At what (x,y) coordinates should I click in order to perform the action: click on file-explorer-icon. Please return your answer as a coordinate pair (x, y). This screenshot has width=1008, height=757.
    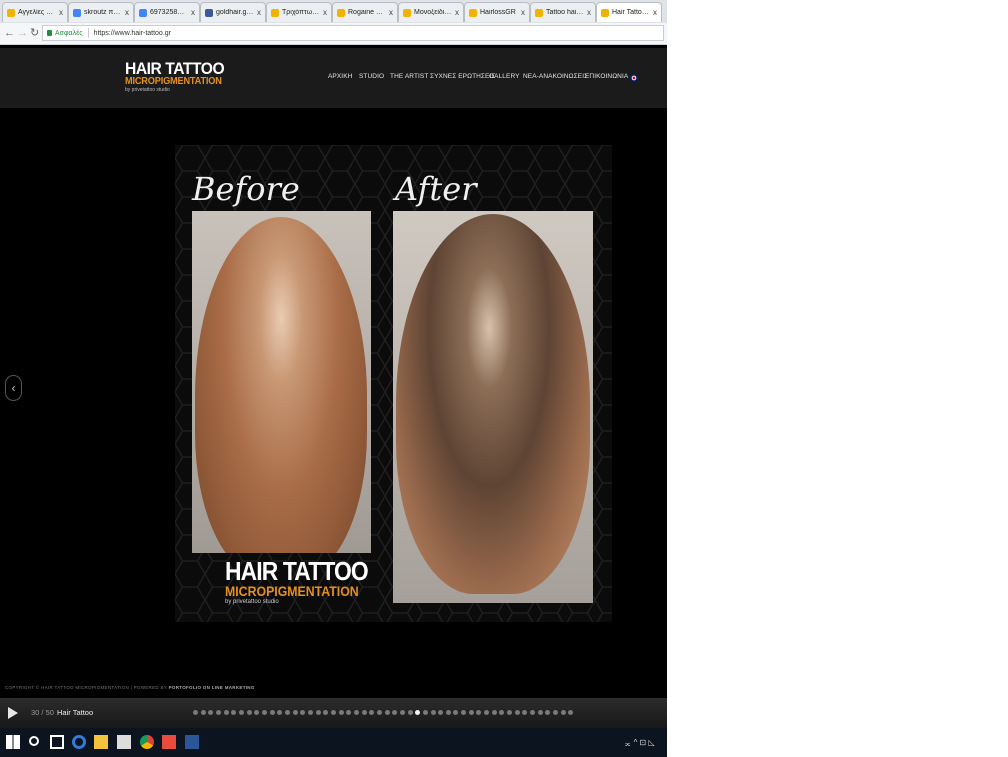
    Looking at the image, I should click on (101, 742).